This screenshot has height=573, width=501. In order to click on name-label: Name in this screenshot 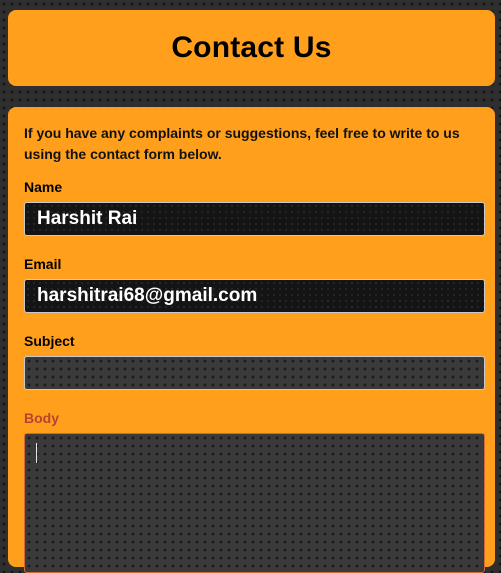, I will do `click(43, 187)`.